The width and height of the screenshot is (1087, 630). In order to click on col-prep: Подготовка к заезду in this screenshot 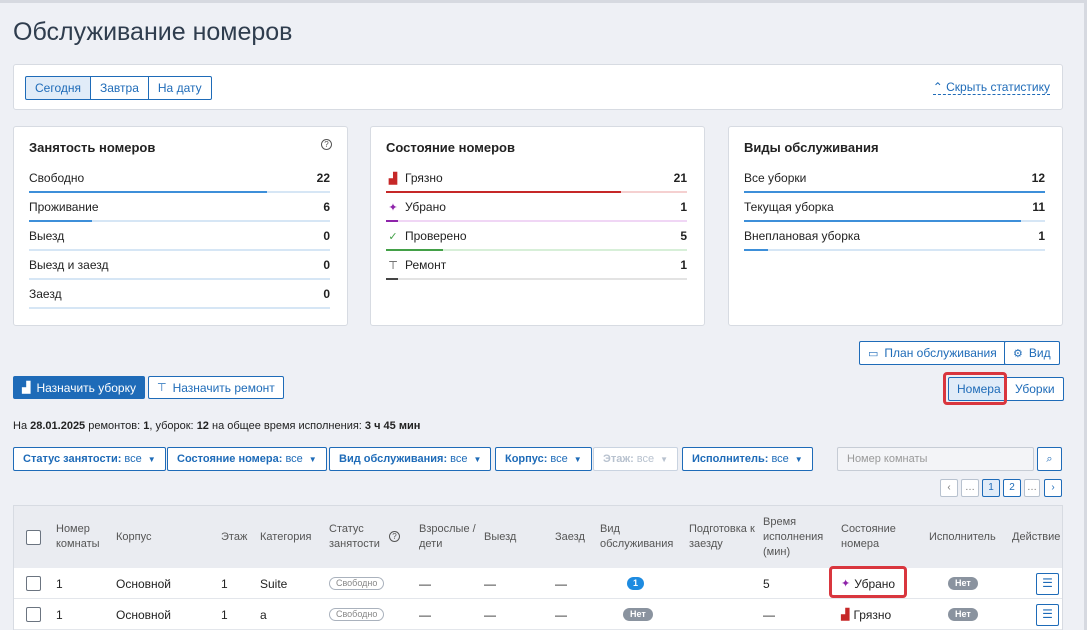, I will do `click(722, 537)`.